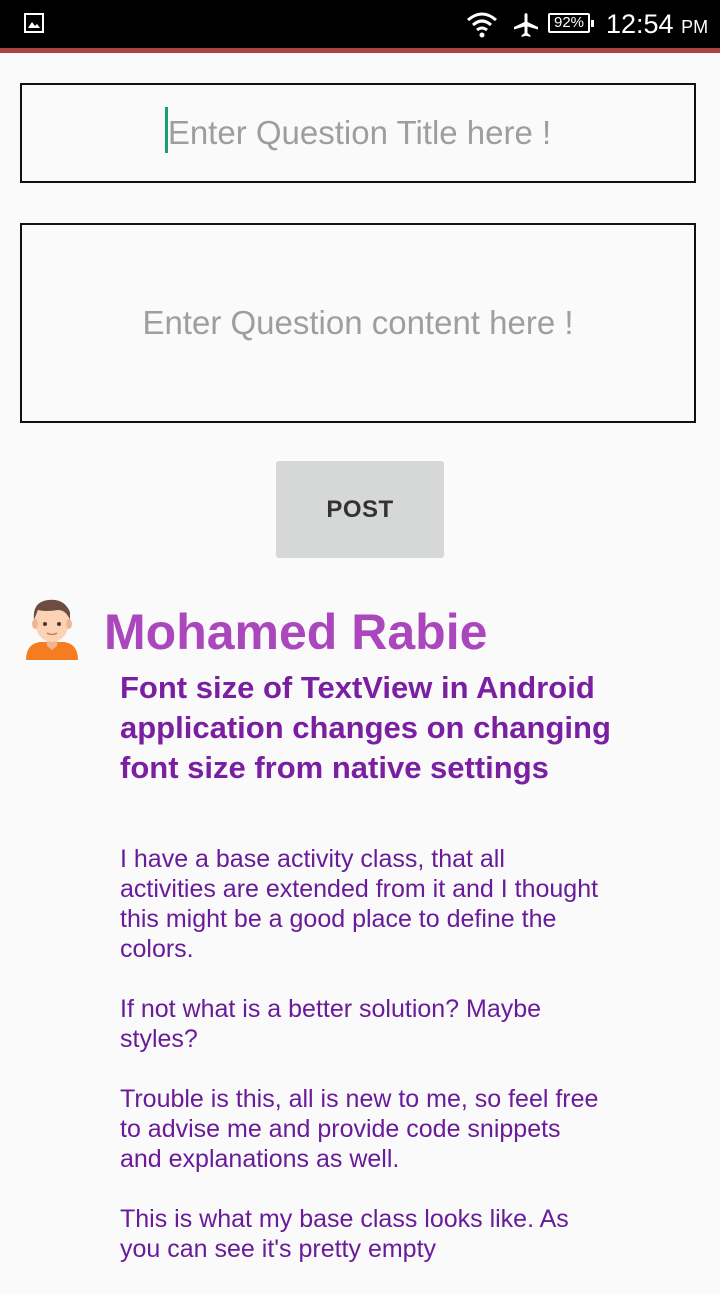  I want to click on text-caret, so click(166, 130).